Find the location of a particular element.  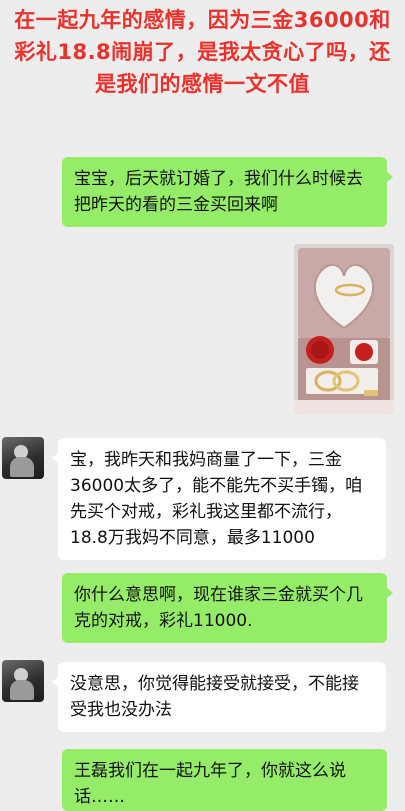

chat-bubble-sent: 宝宝，后天就订婚了，我们什么时候去把昨天的看的三金买回来啊 is located at coordinates (227, 192).